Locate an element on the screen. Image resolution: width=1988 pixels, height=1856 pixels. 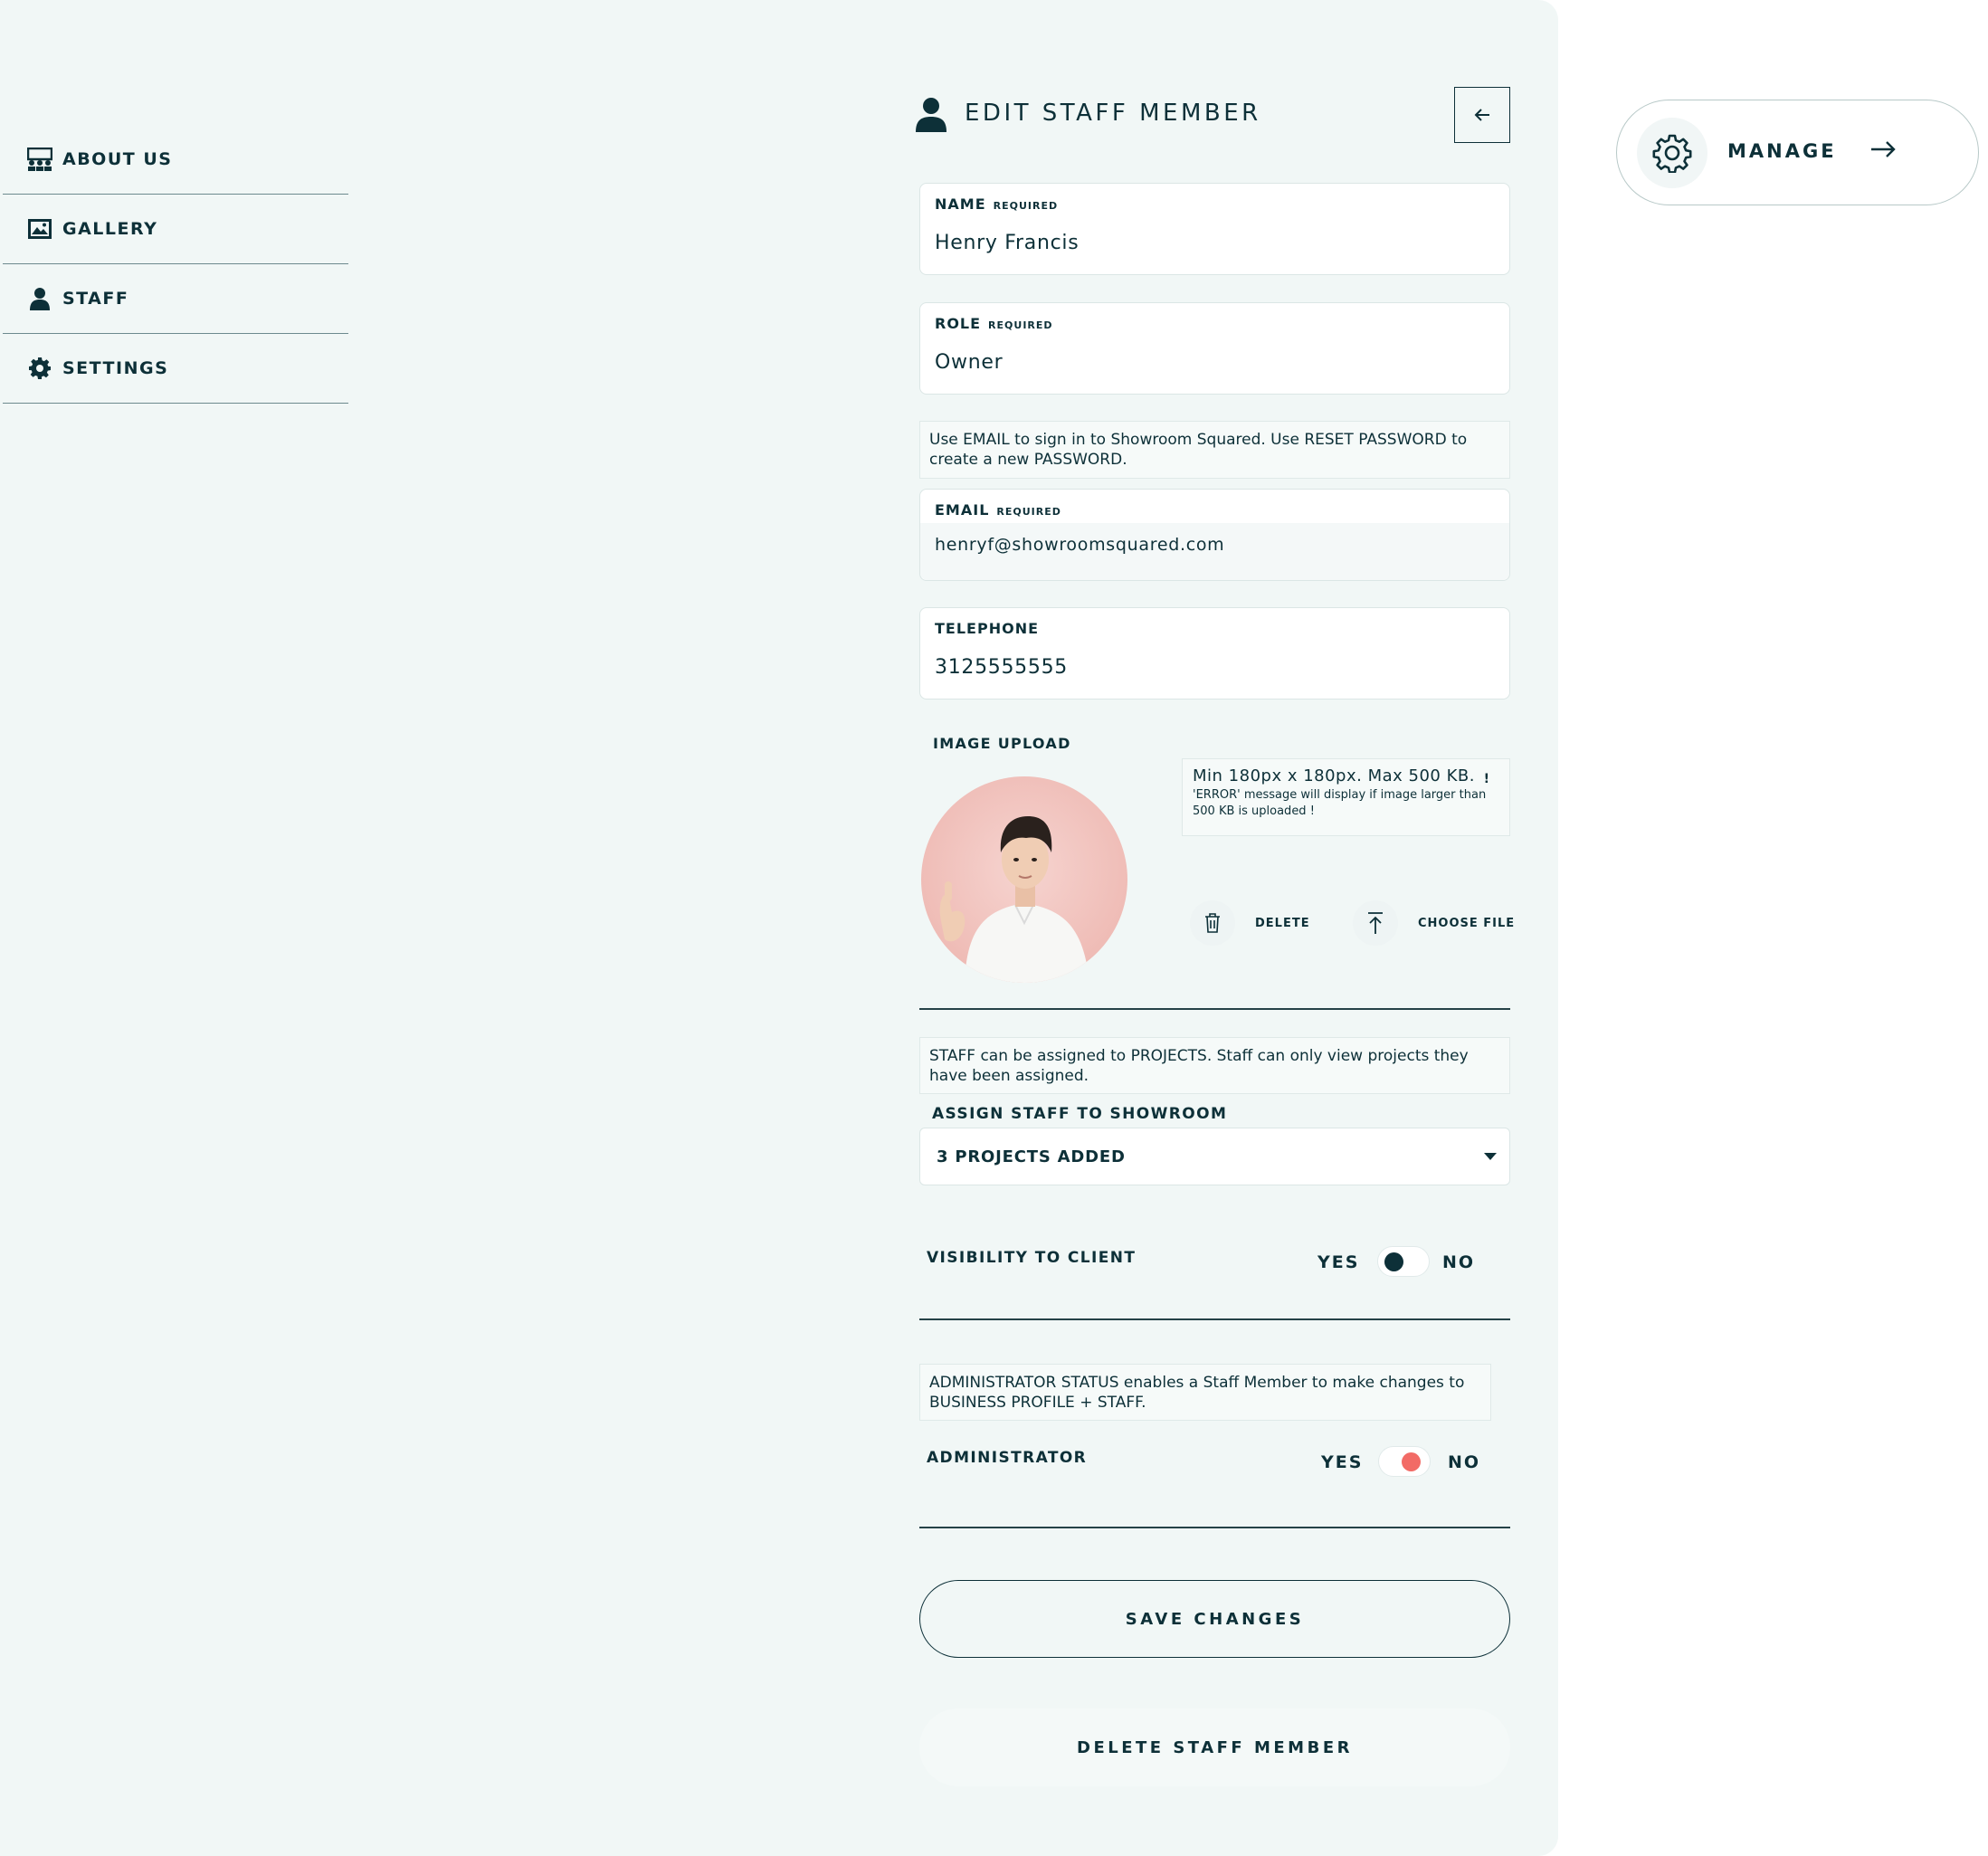
telephone-label: TELEPHONE is located at coordinates (987, 628).